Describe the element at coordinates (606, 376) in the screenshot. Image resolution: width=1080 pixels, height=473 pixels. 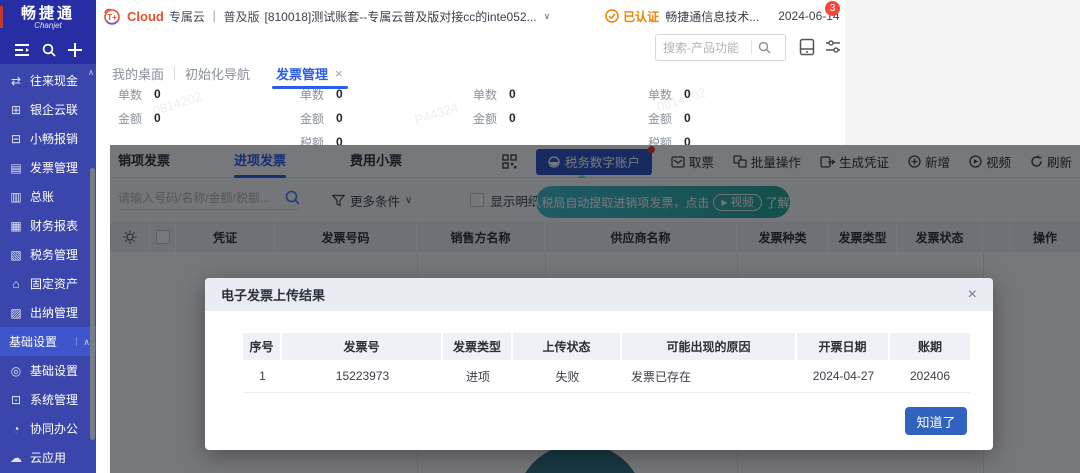
I see `result-table-row: 1 15223973 进项 失败 发票已存在 2024-04-27 202406` at that location.